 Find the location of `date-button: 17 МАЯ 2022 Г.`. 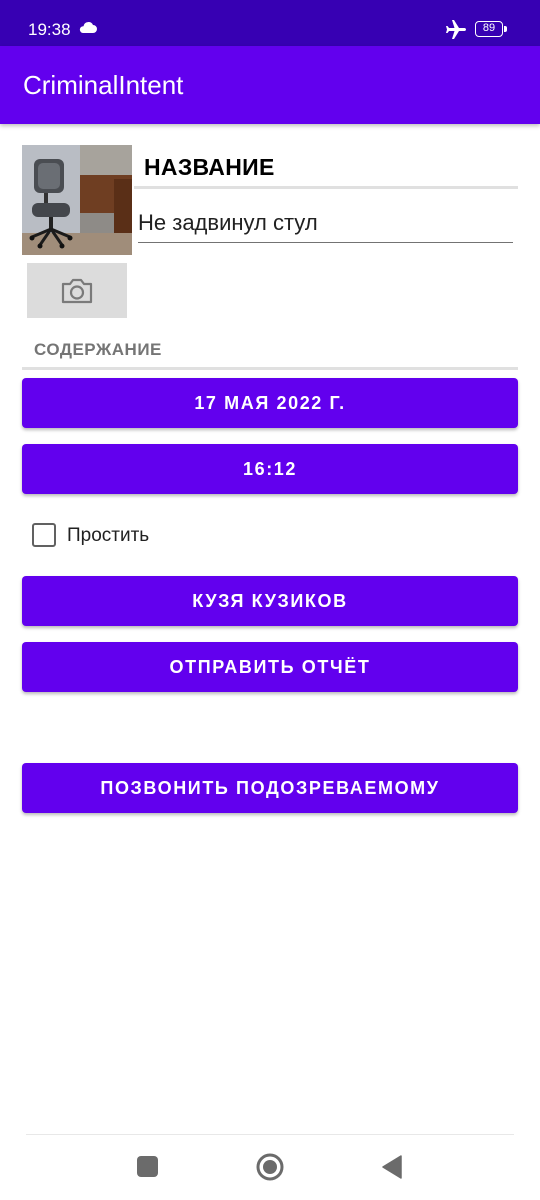

date-button: 17 МАЯ 2022 Г. is located at coordinates (270, 403).